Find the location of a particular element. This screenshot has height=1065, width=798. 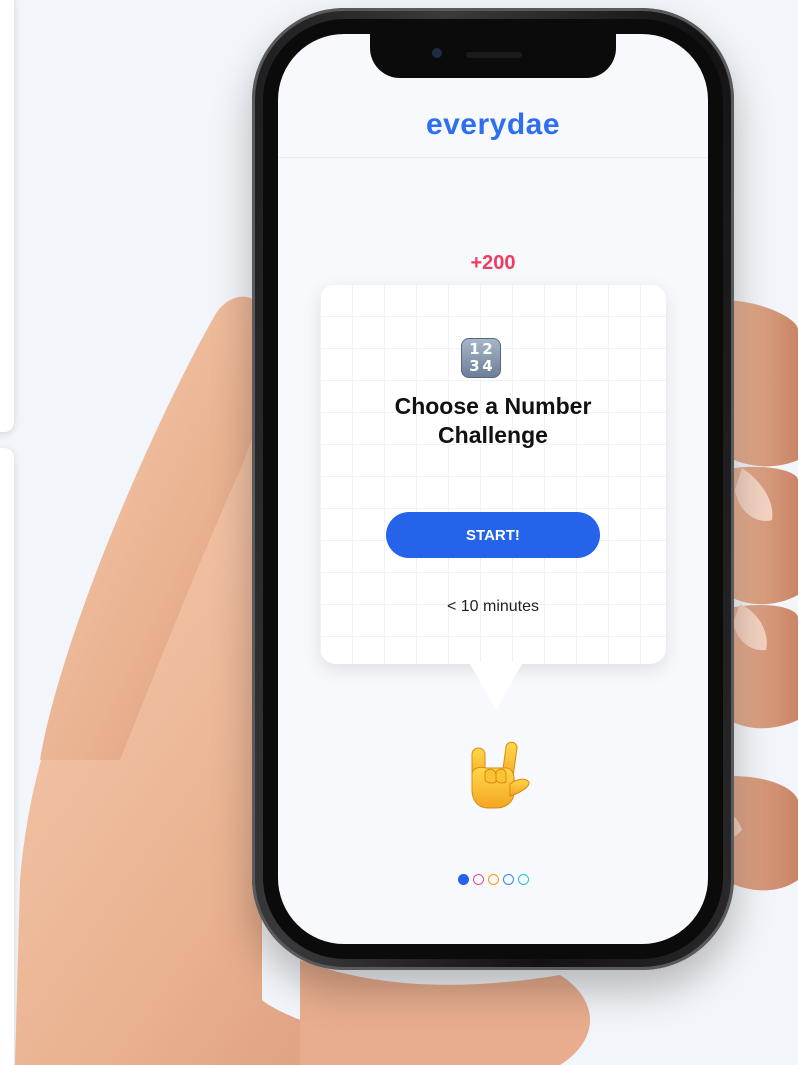

pagination-dots is located at coordinates (493, 879).